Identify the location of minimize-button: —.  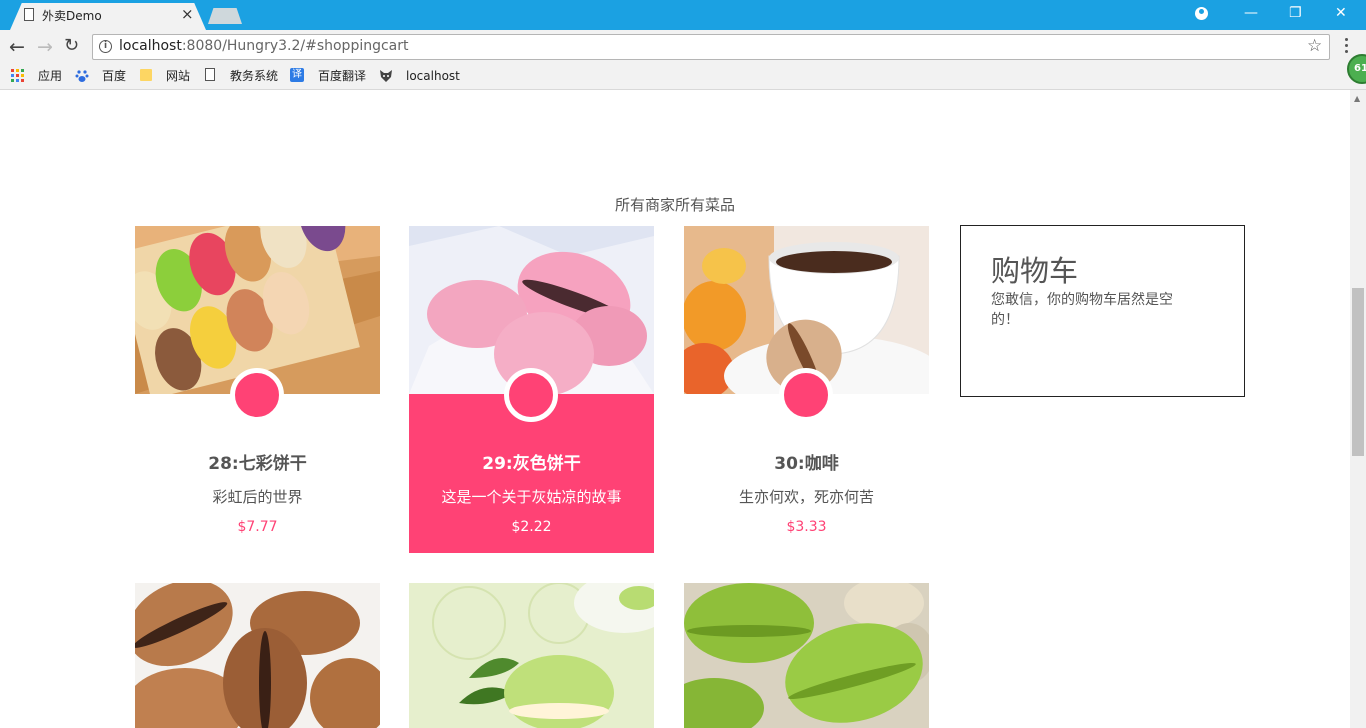
(1251, 13).